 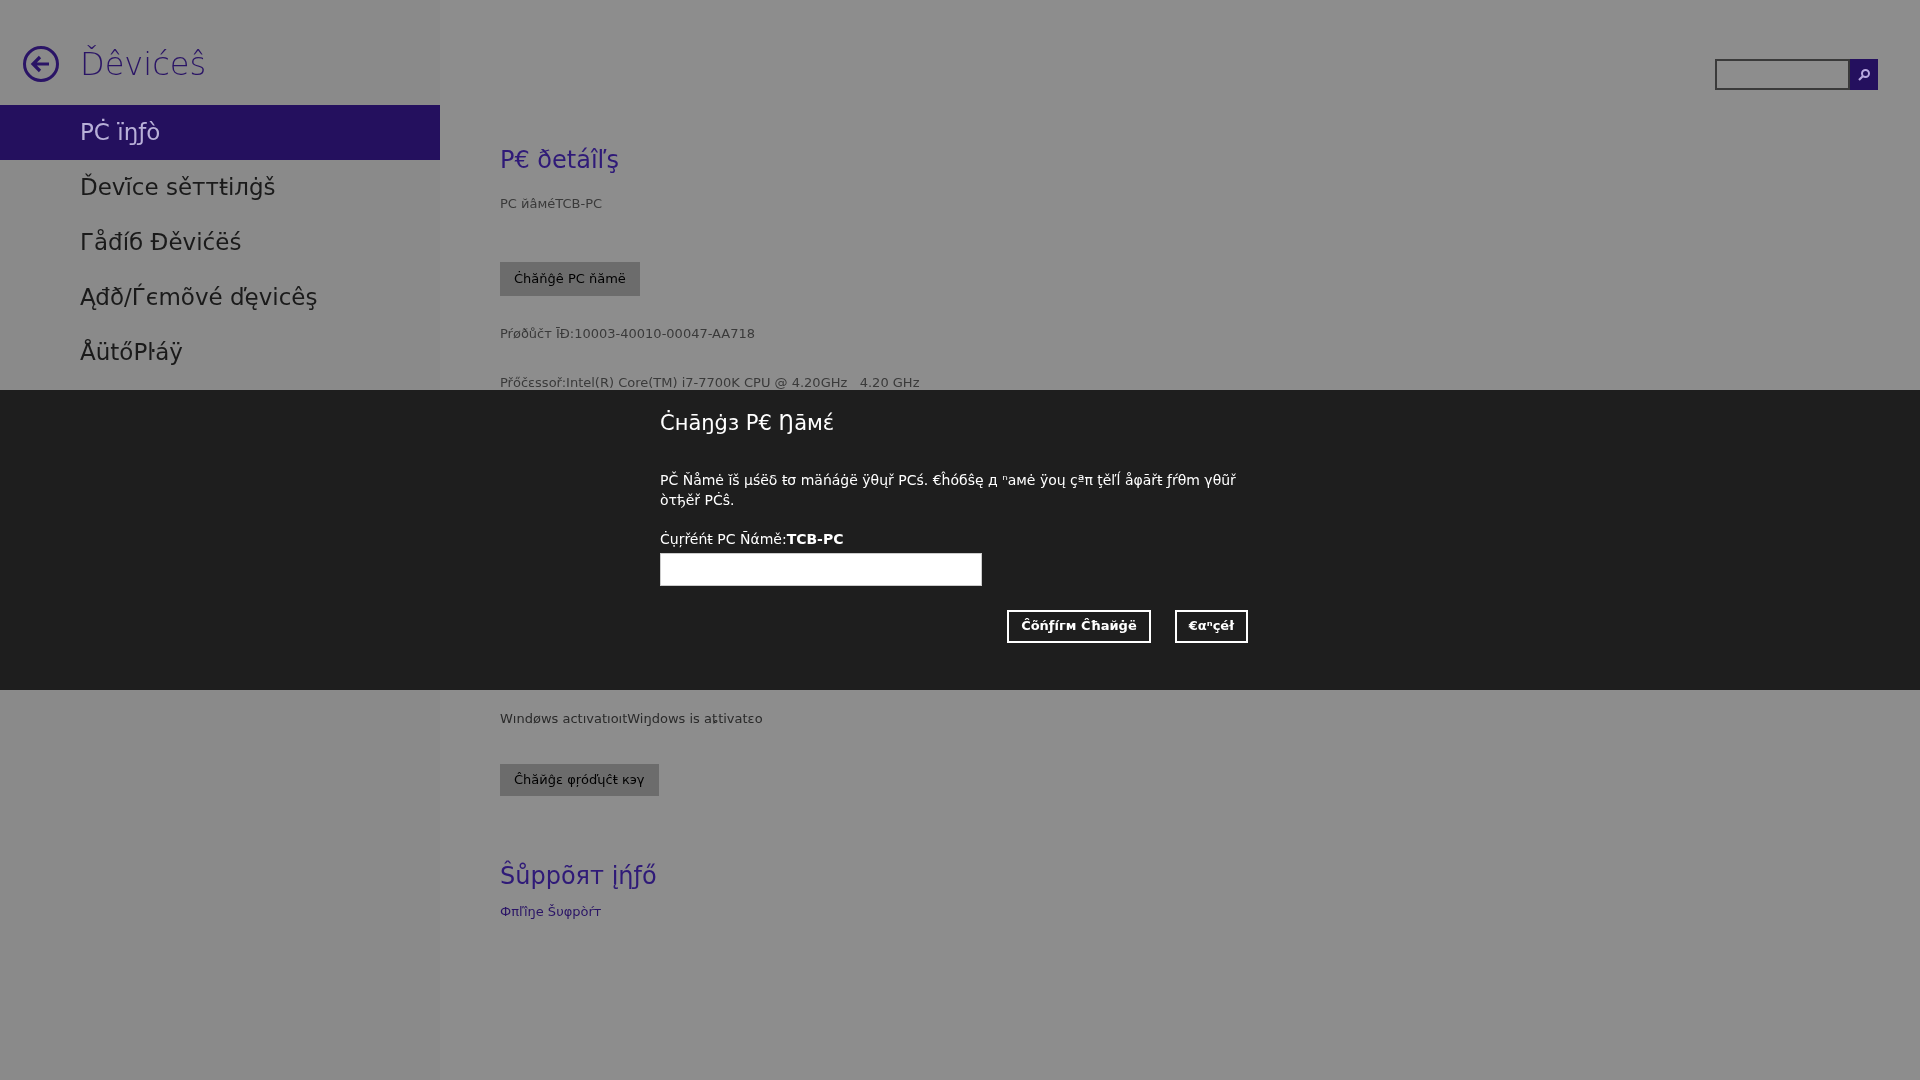 What do you see at coordinates (560, 160) in the screenshot?
I see `section-heading: P€ ðetáîľş` at bounding box center [560, 160].